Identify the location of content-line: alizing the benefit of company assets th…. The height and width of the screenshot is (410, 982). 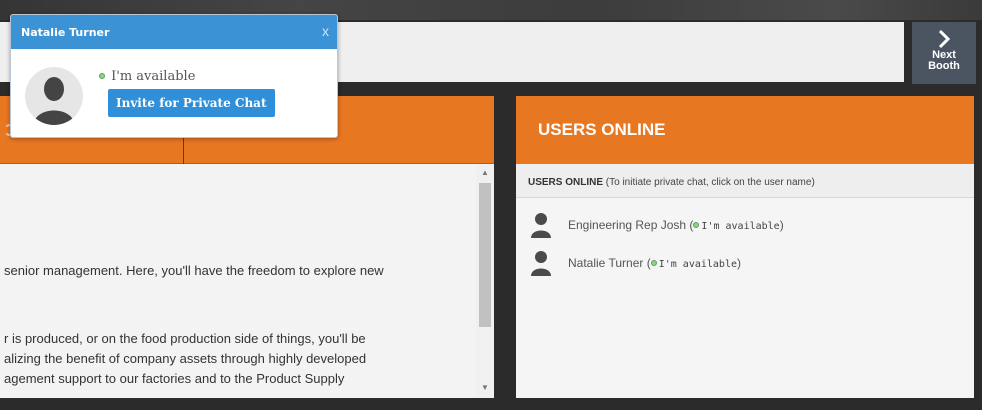
(185, 358).